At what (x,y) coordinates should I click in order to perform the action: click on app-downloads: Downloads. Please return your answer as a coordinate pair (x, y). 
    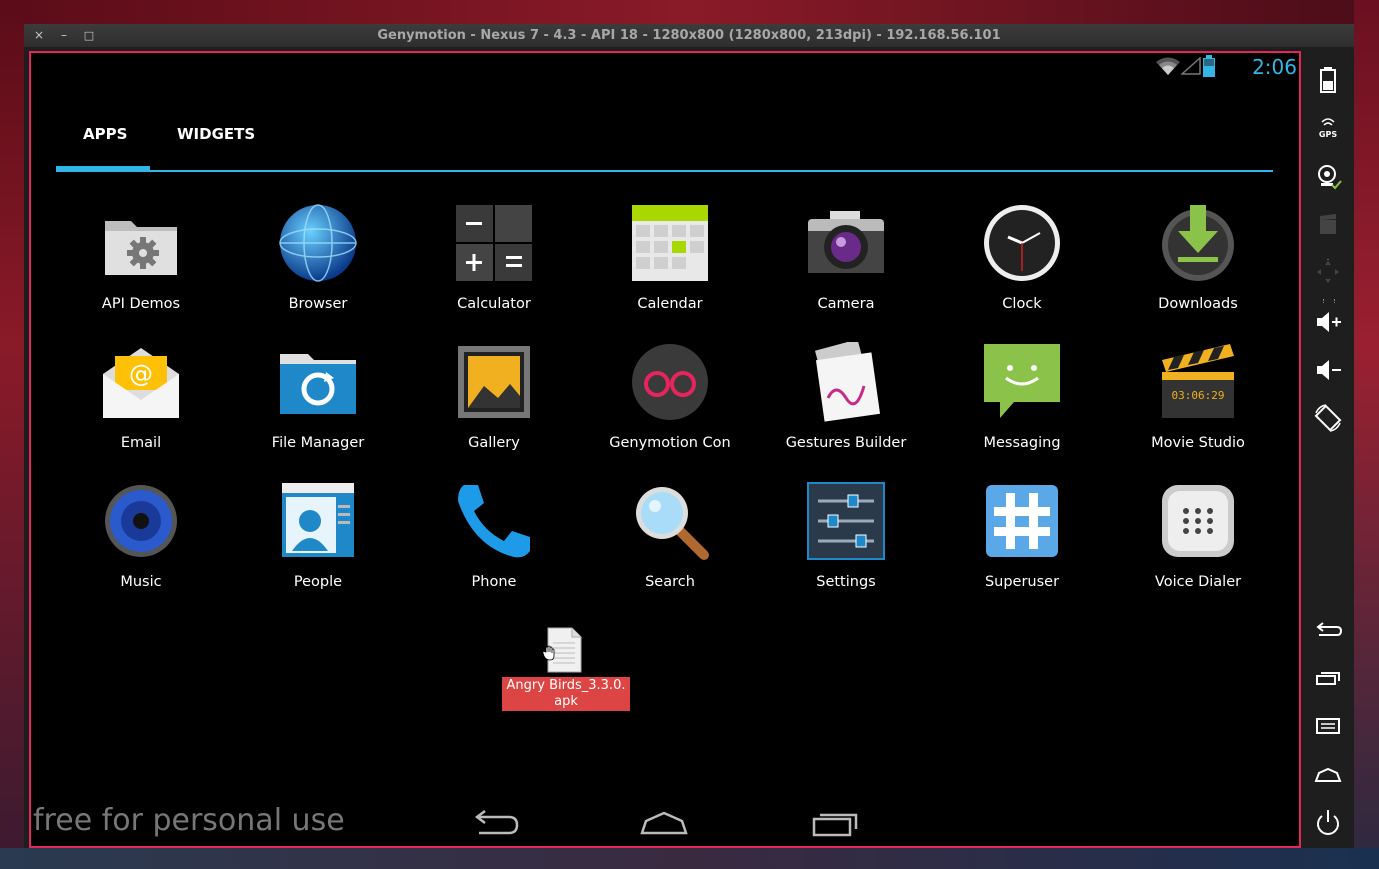
    Looking at the image, I should click on (1198, 258).